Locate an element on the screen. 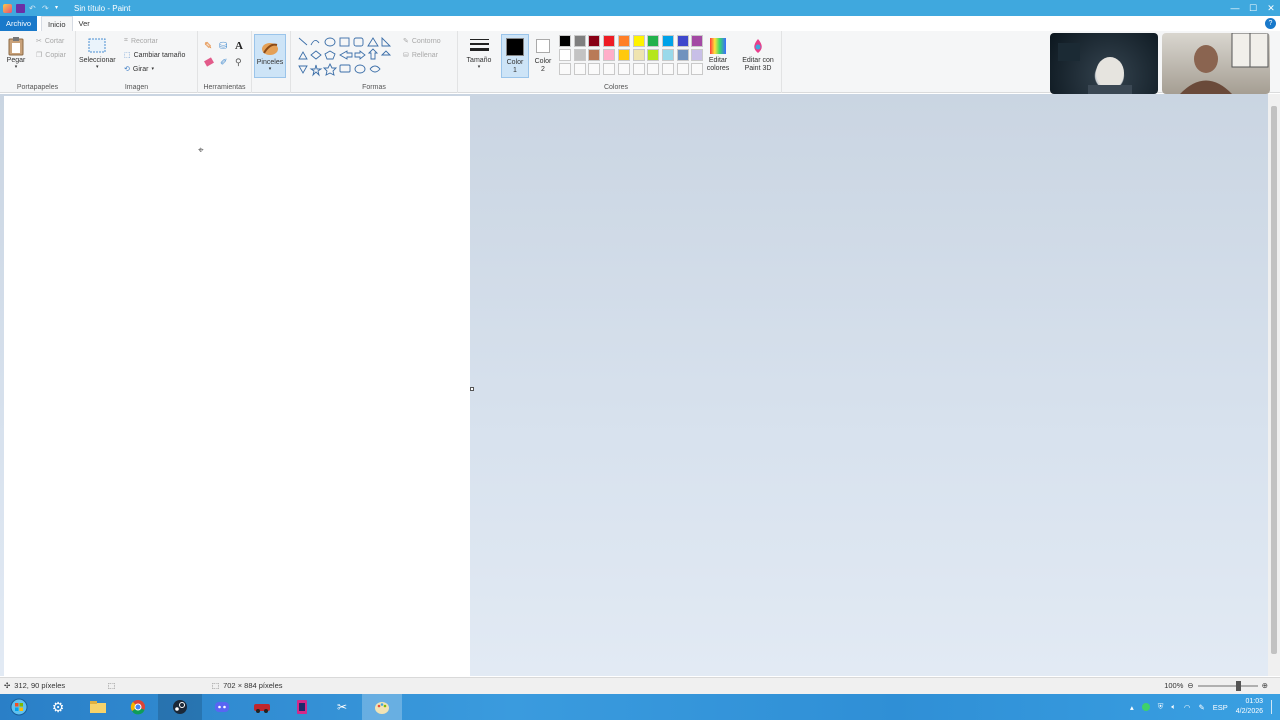  undo-icon: ↶ is located at coordinates (33, 8).